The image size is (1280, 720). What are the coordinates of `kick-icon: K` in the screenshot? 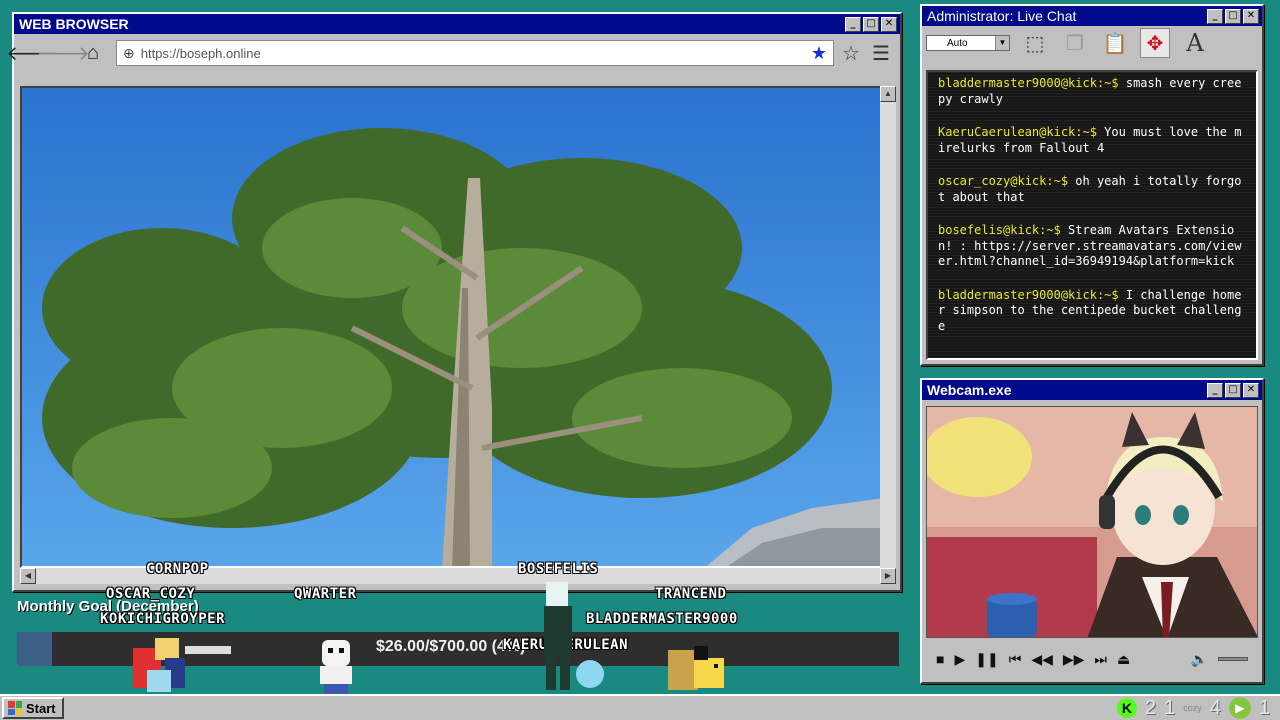 It's located at (1126, 708).